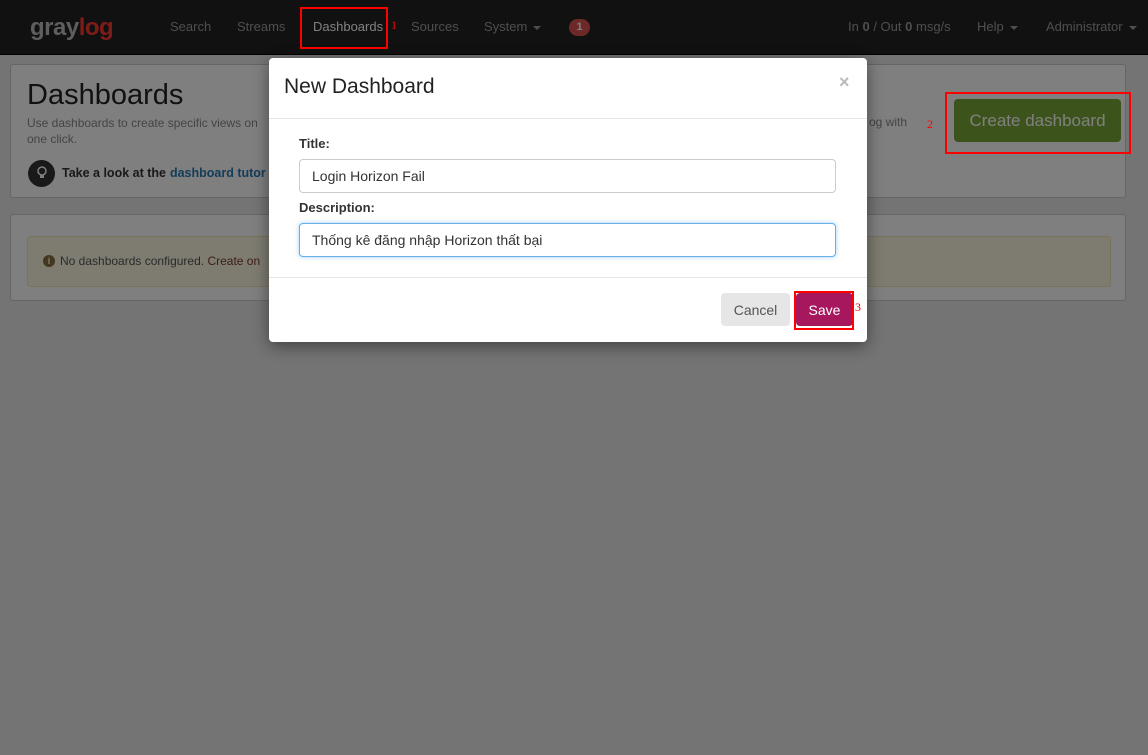 The height and width of the screenshot is (755, 1148). I want to click on annotation-number-2: 2, so click(930, 124).